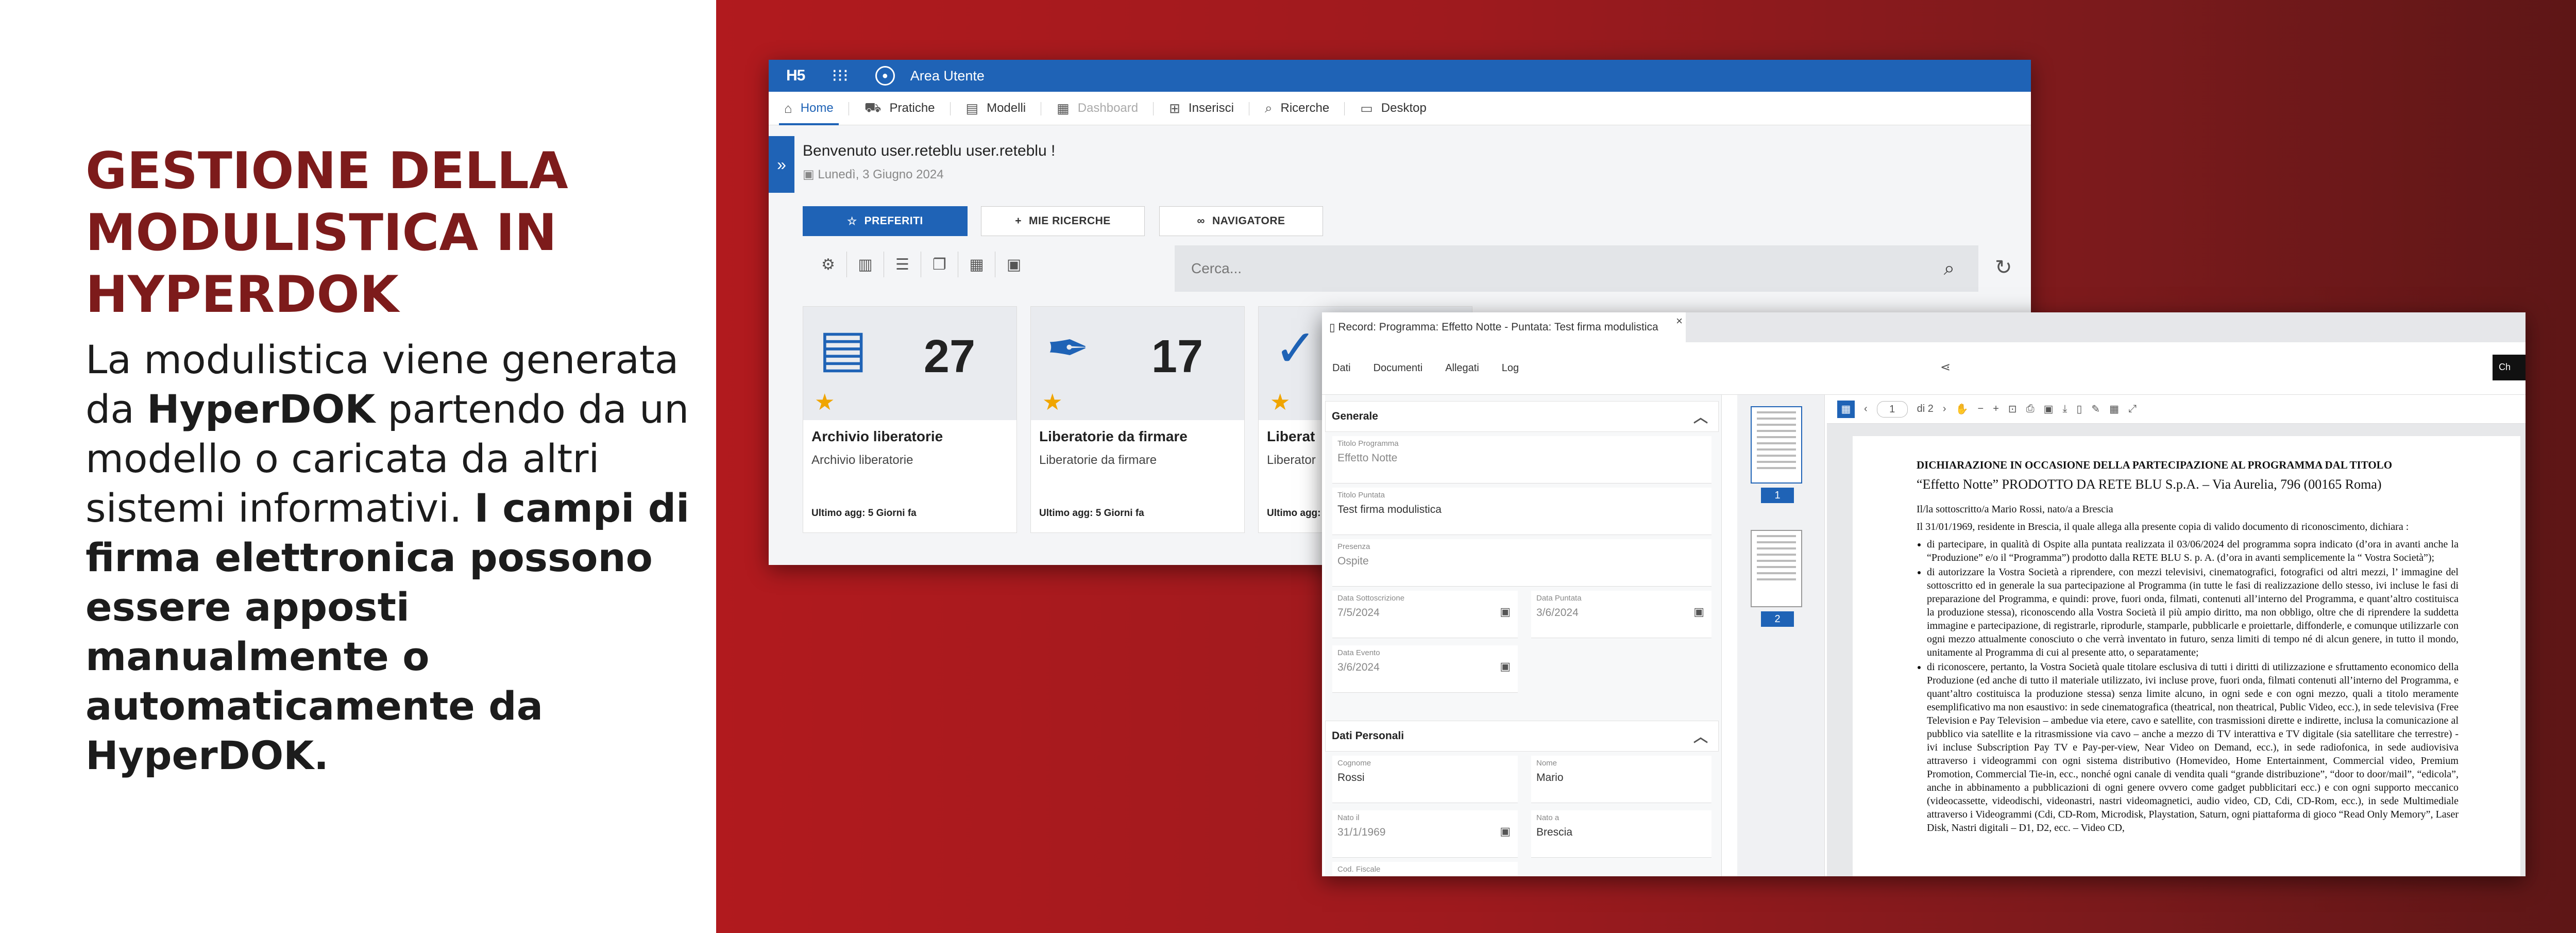  What do you see at coordinates (1548, 818) in the screenshot?
I see `field-label: Nato a` at bounding box center [1548, 818].